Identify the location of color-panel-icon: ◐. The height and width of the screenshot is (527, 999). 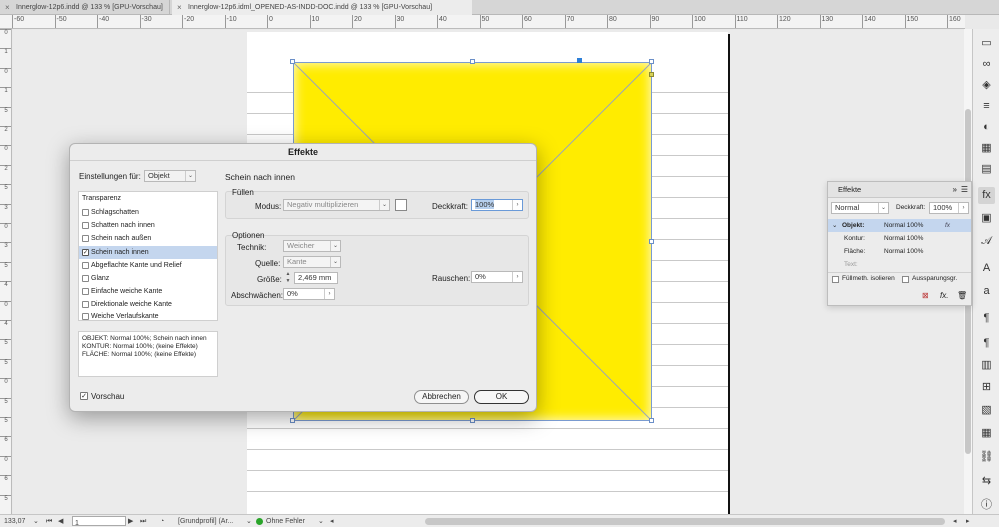
(986, 127).